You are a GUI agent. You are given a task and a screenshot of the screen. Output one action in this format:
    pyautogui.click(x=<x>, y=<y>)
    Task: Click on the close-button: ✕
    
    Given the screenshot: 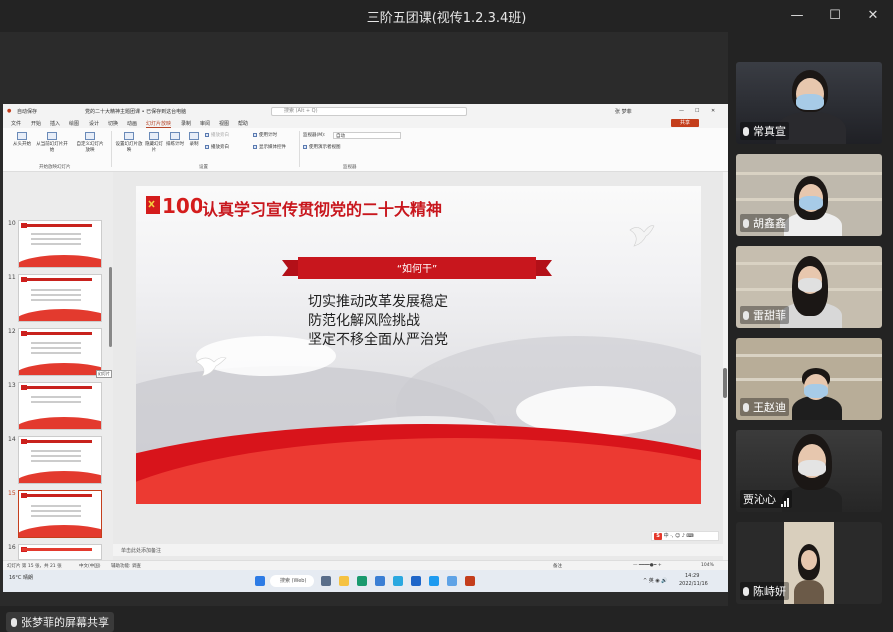 What is the action you would take?
    pyautogui.click(x=873, y=16)
    